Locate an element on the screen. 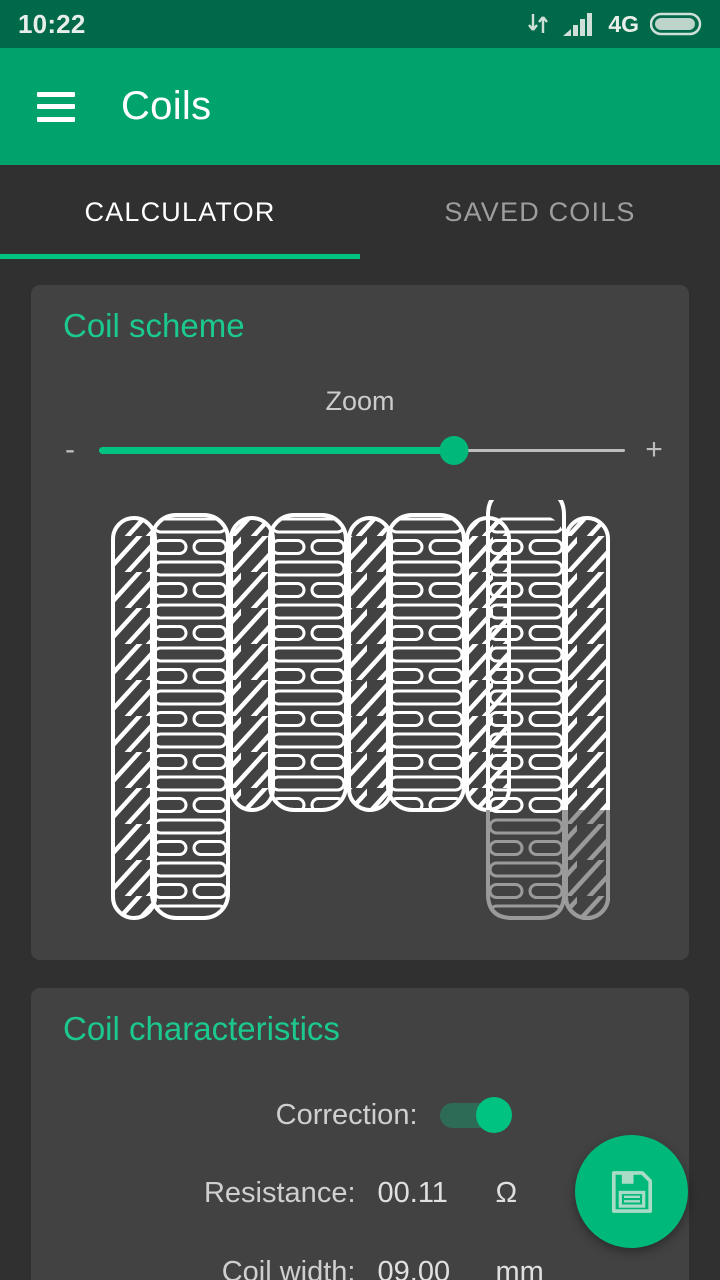 The image size is (720, 1280). tab-calculator: CALCULATOR is located at coordinates (180, 212).